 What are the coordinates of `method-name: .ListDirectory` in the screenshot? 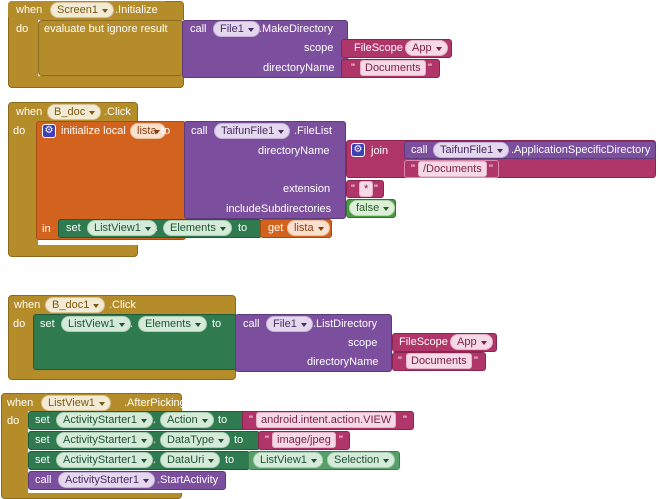 It's located at (345, 324).